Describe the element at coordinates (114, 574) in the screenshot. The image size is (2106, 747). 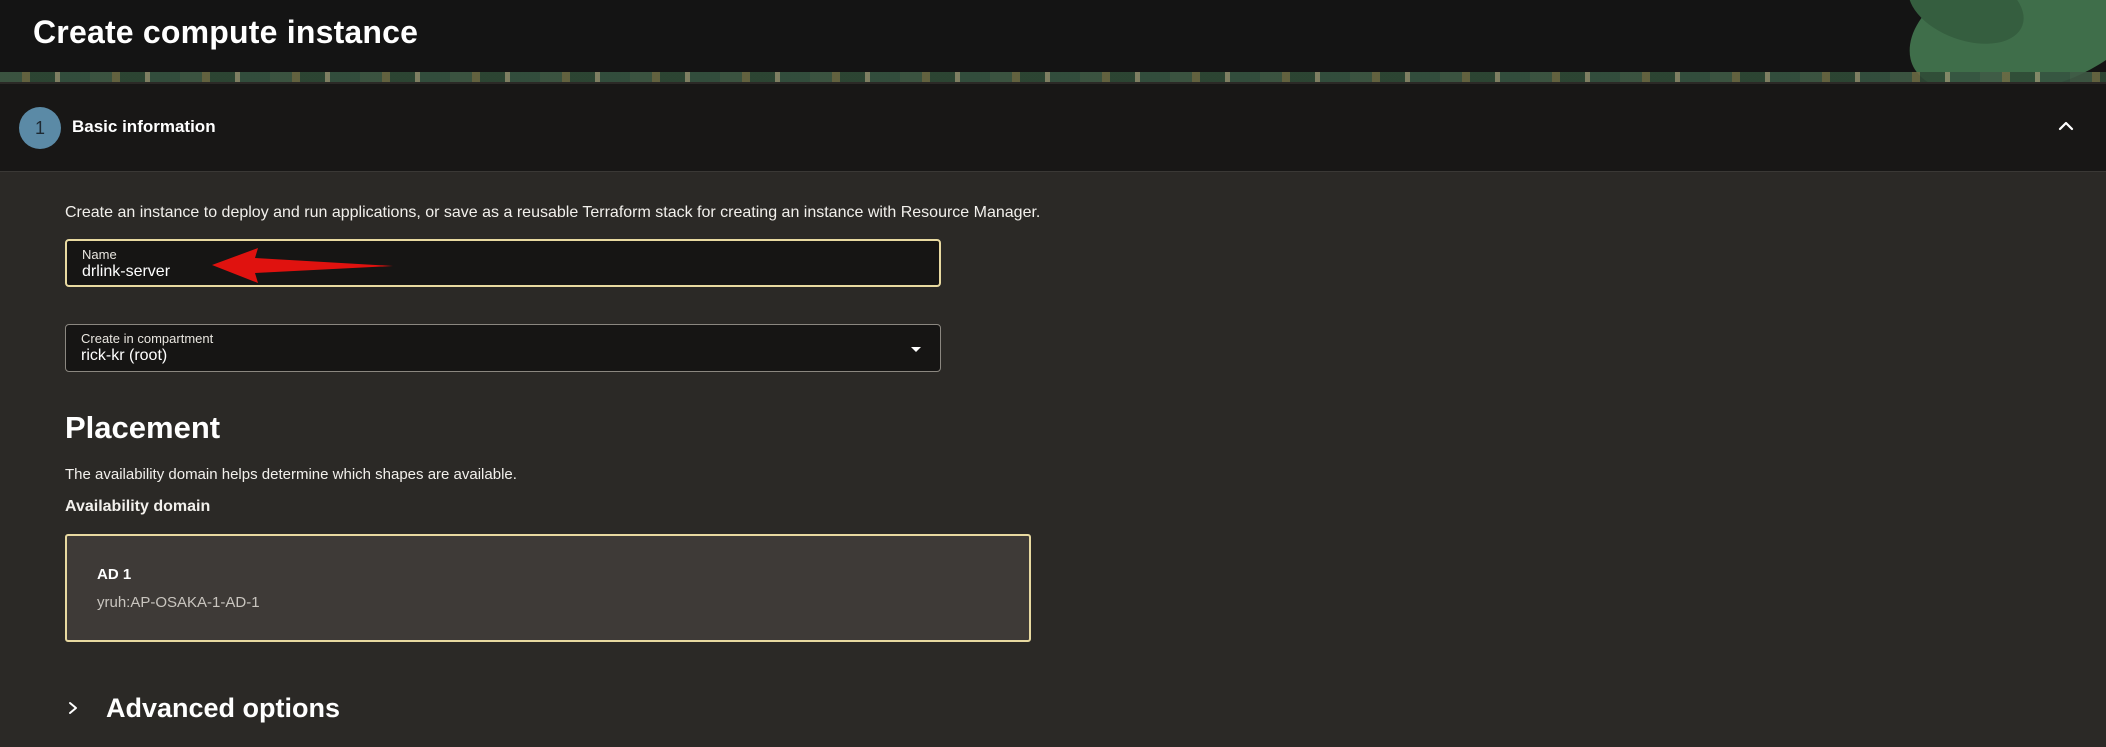
I see `ad-card-name: AD 1` at that location.